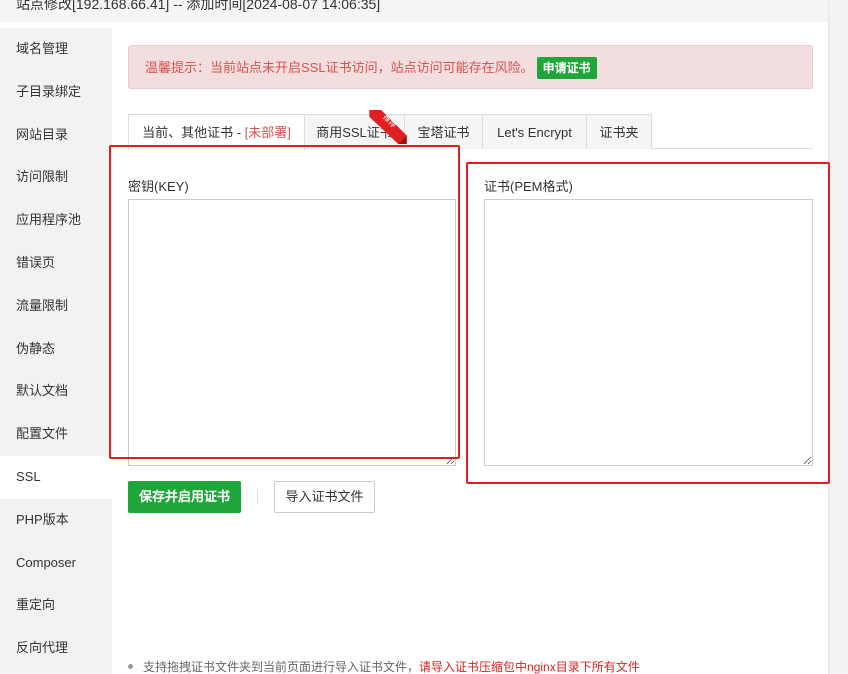 The height and width of the screenshot is (674, 848). What do you see at coordinates (56, 135) in the screenshot?
I see `sidebar-item-site-directory: 网站目录` at bounding box center [56, 135].